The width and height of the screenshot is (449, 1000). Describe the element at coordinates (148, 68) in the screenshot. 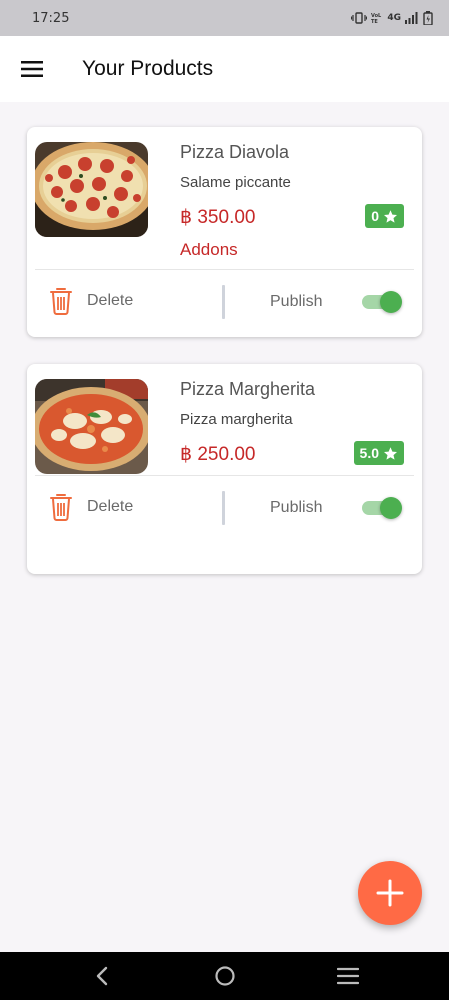

I see `page-title: Your Products` at that location.